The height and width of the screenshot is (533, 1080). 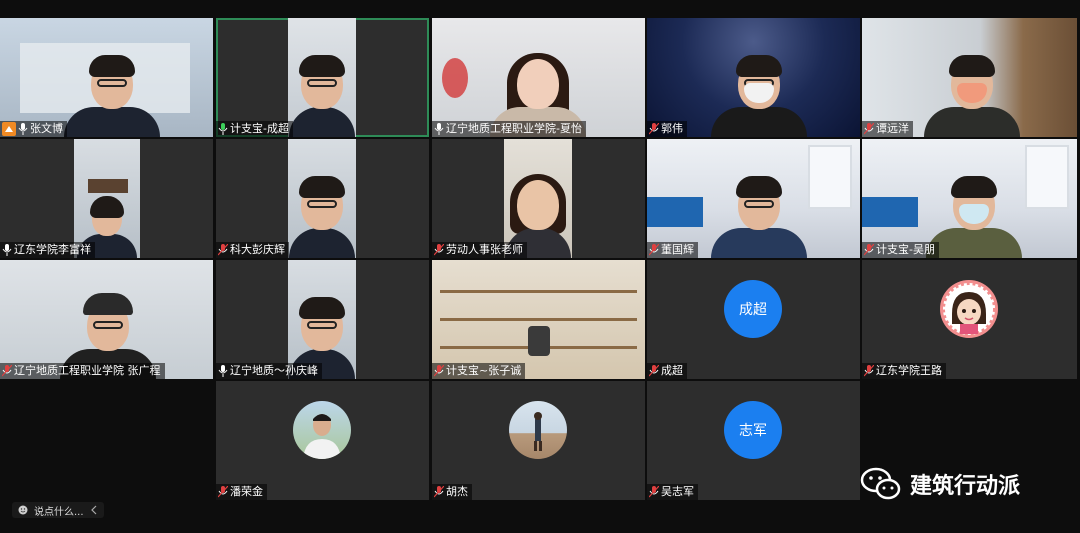 What do you see at coordinates (106, 319) in the screenshot?
I see `video-tile: 辽宁地质工程职业学院 张广程` at bounding box center [106, 319].